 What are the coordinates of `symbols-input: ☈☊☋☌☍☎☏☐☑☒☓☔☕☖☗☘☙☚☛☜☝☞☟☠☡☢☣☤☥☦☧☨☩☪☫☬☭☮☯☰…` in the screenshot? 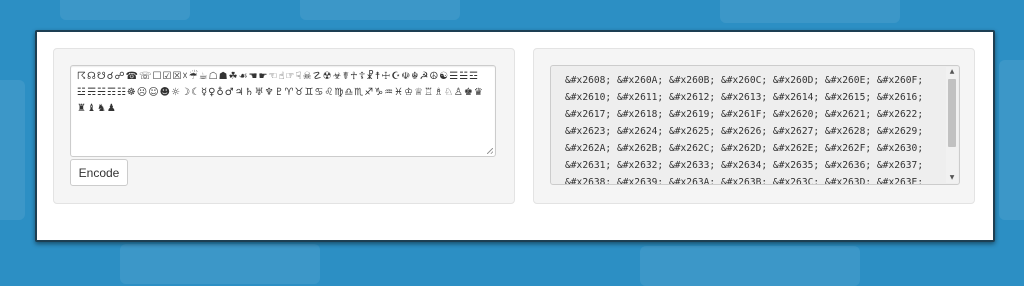 It's located at (283, 111).